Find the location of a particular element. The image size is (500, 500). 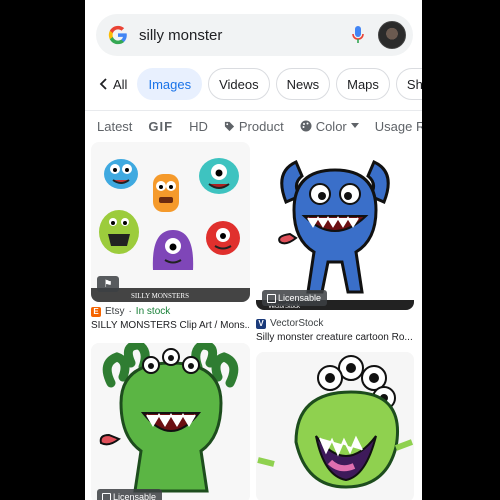

source-name: Etsy is located at coordinates (115, 311).